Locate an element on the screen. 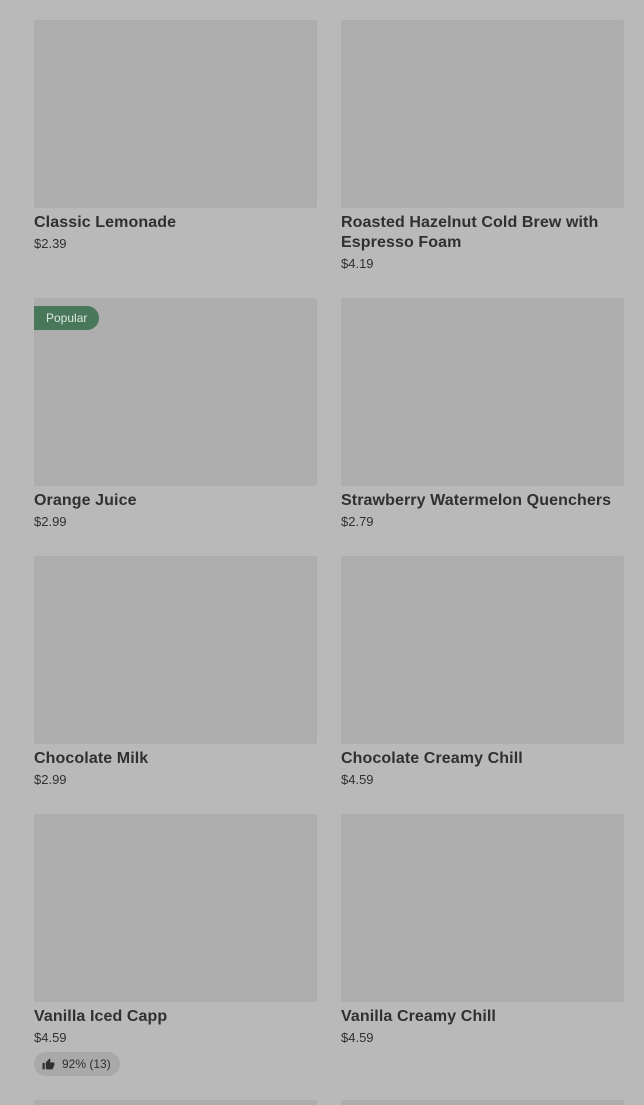 The width and height of the screenshot is (644, 1105). product-name: Vanilla Creamy Chill is located at coordinates (482, 1017).